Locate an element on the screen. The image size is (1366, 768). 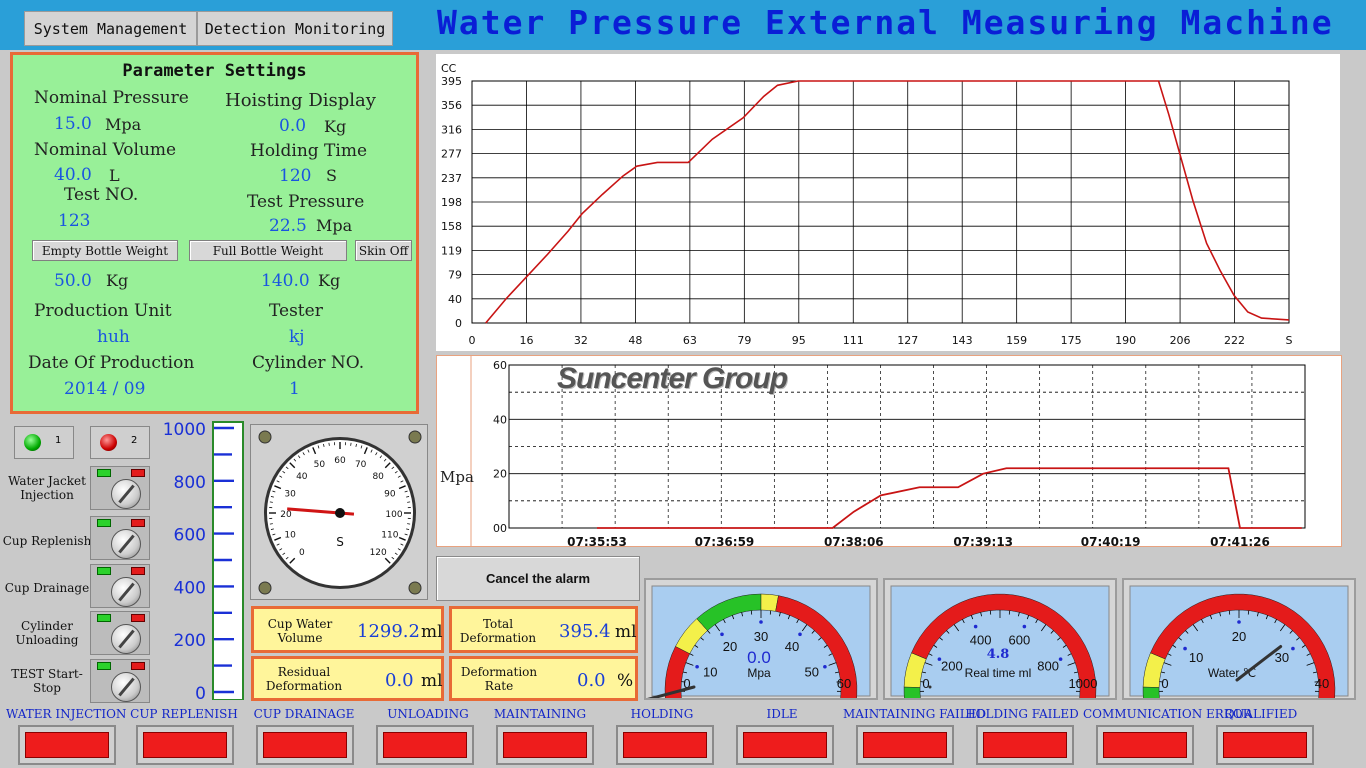
cancel-alarm-button: Cancel the alarm is located at coordinates (538, 578).